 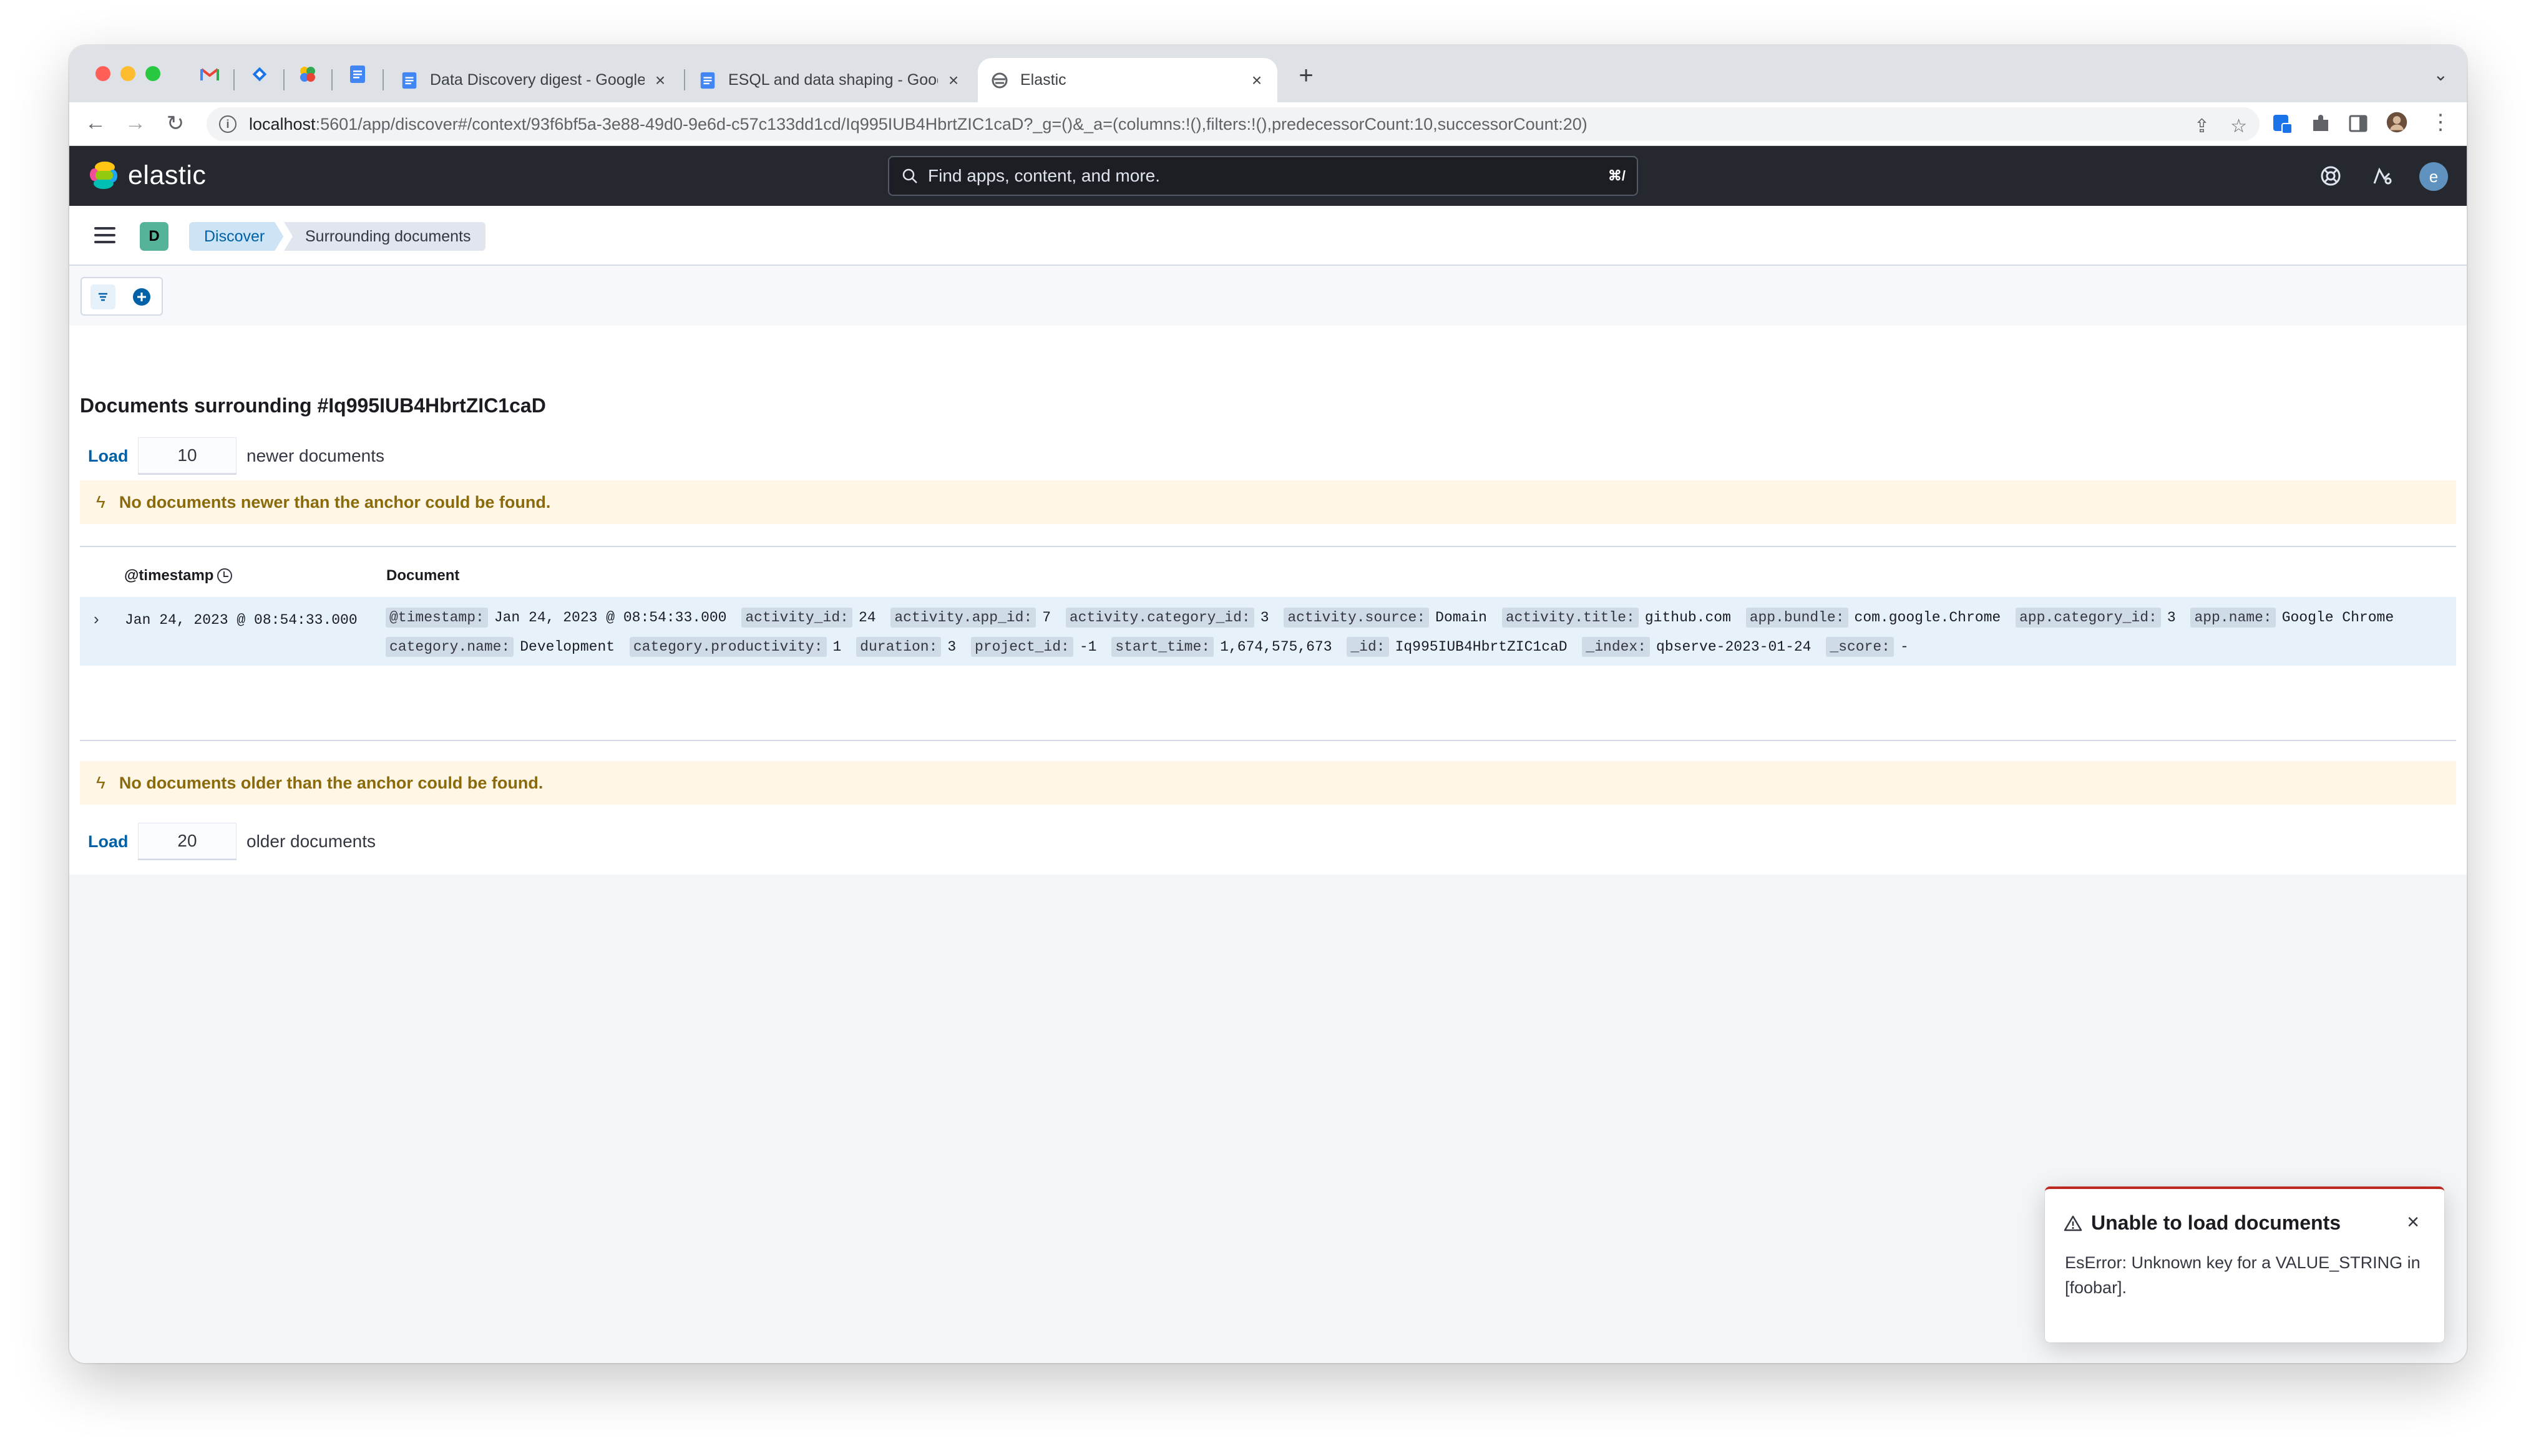 I want to click on doc-field: activity.source: Domain, so click(x=1385, y=618).